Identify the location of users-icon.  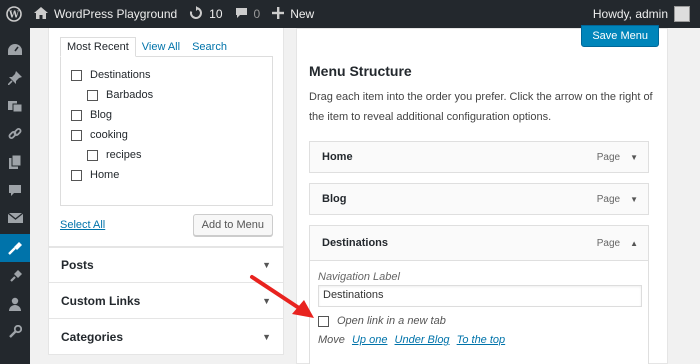
(15, 304).